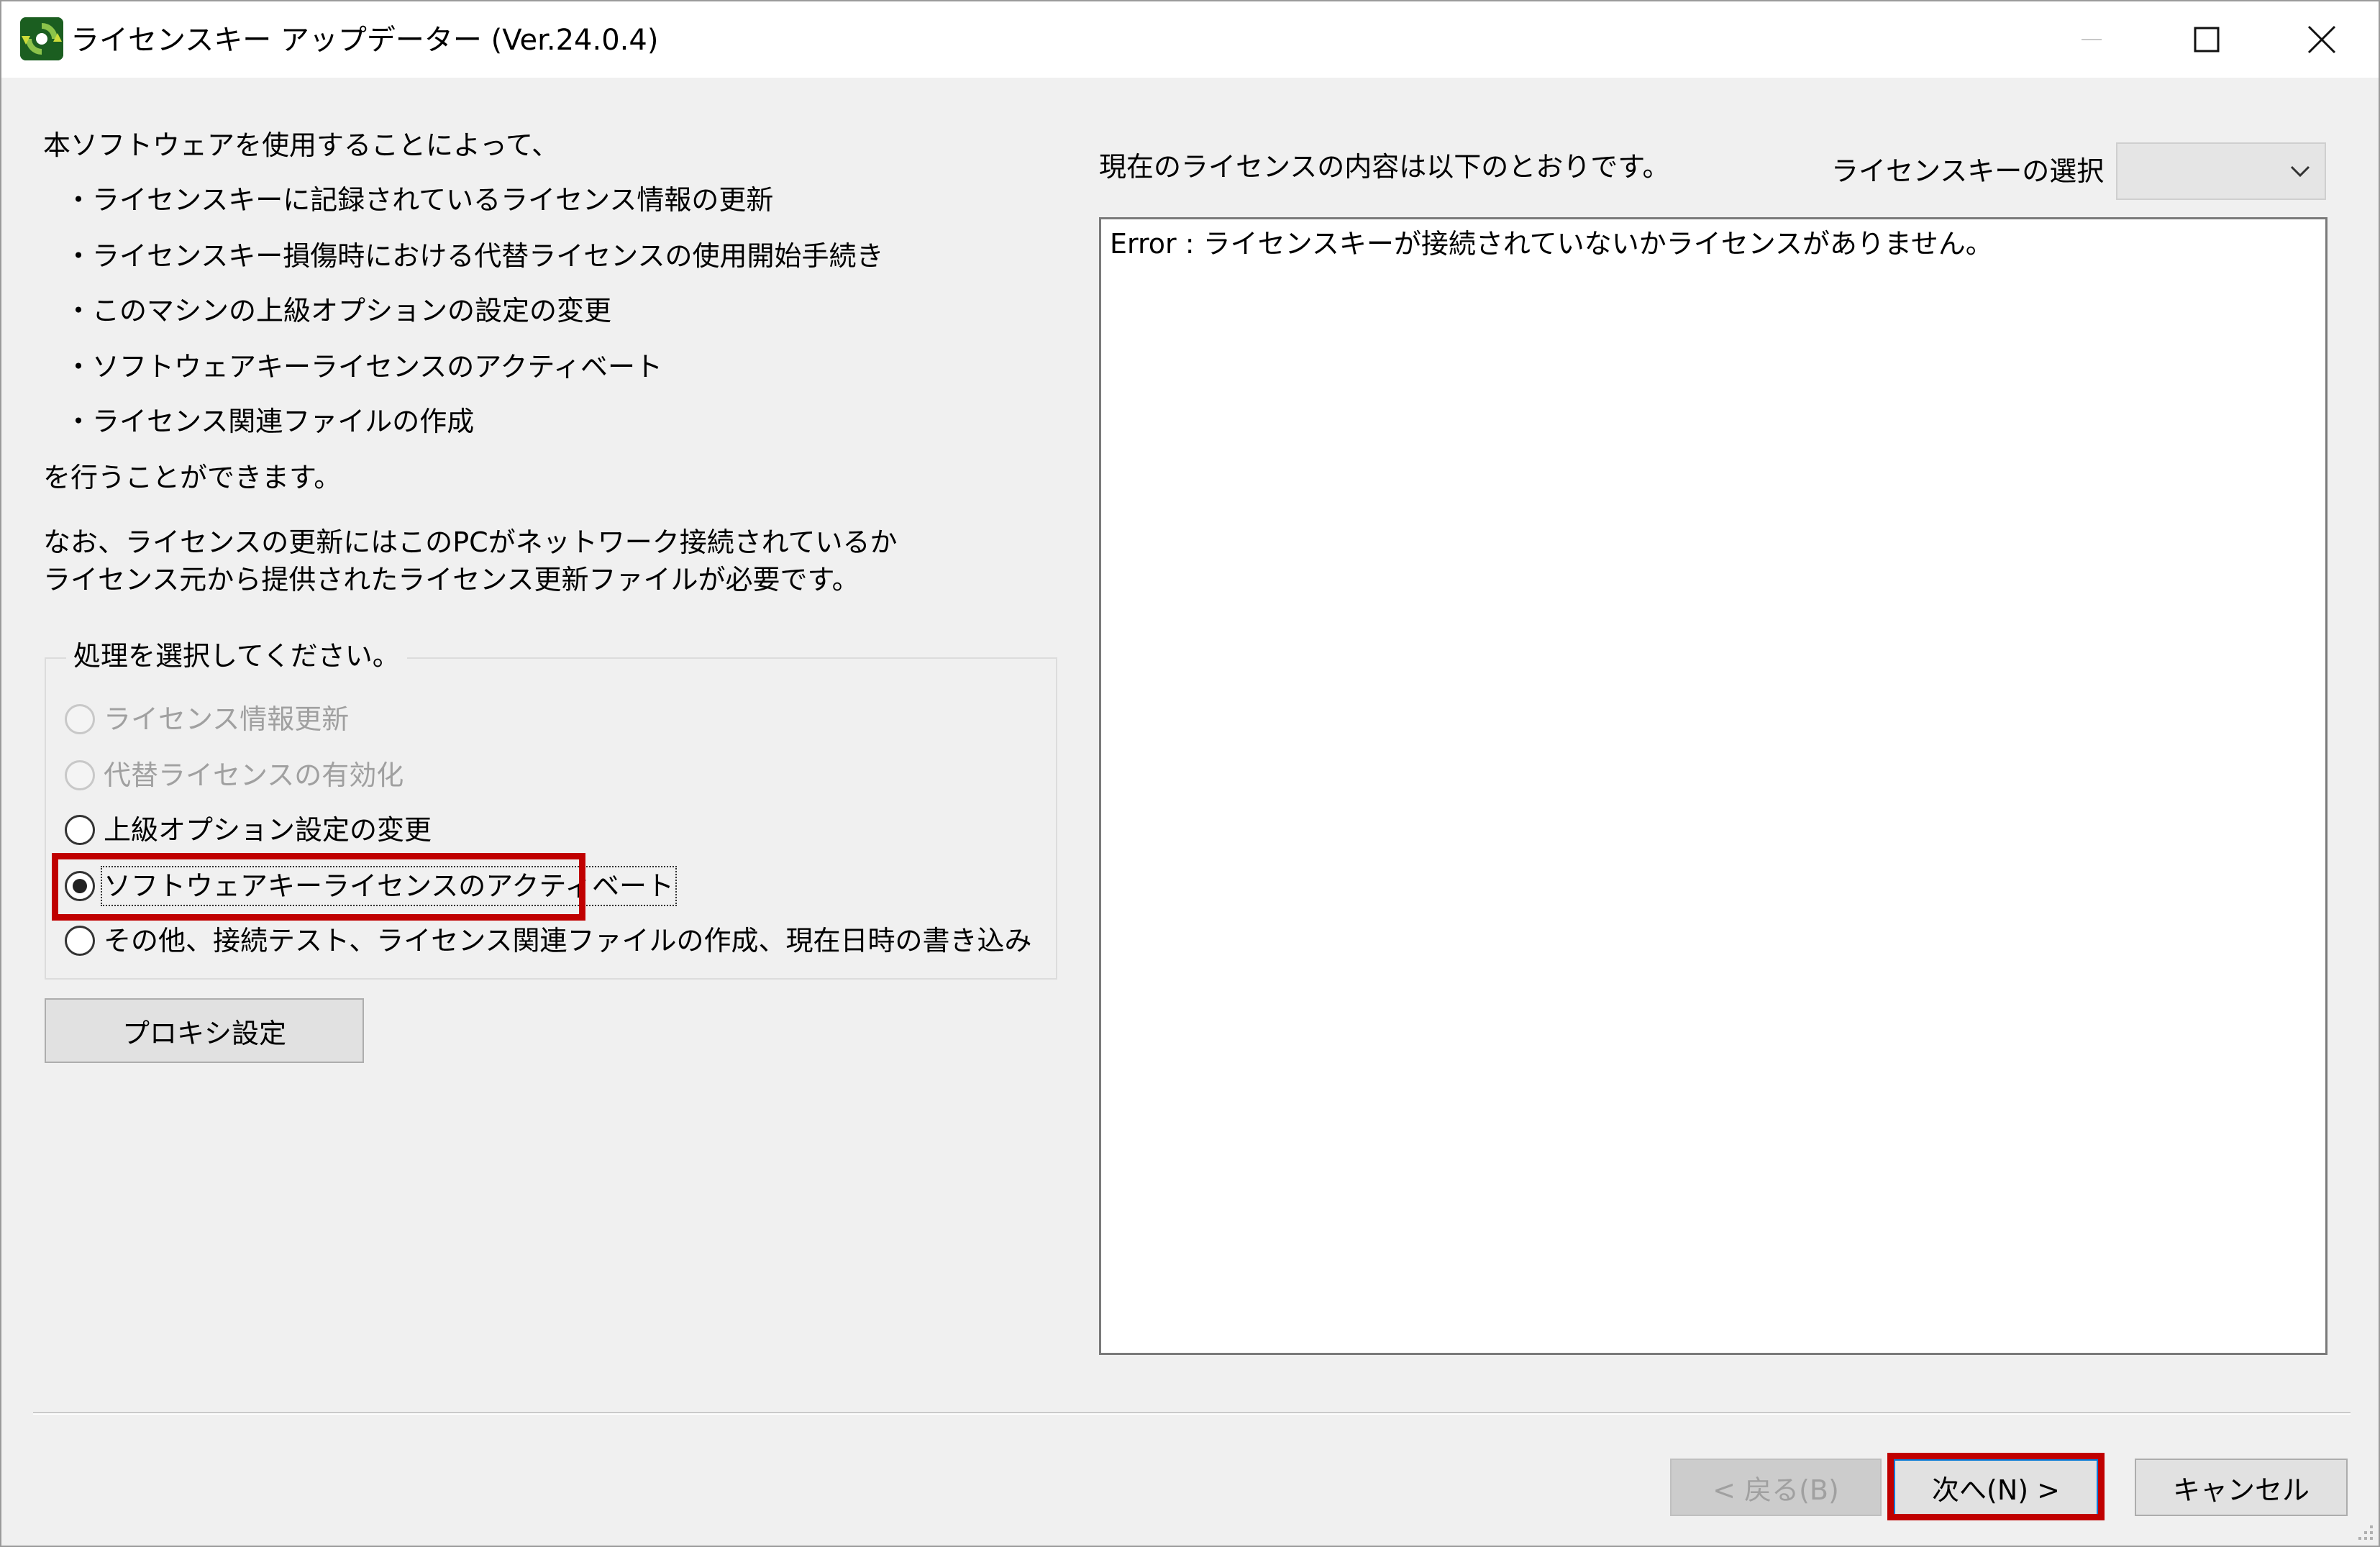 This screenshot has width=2380, height=1547. I want to click on cancel-button: キャンセル, so click(2241, 1487).